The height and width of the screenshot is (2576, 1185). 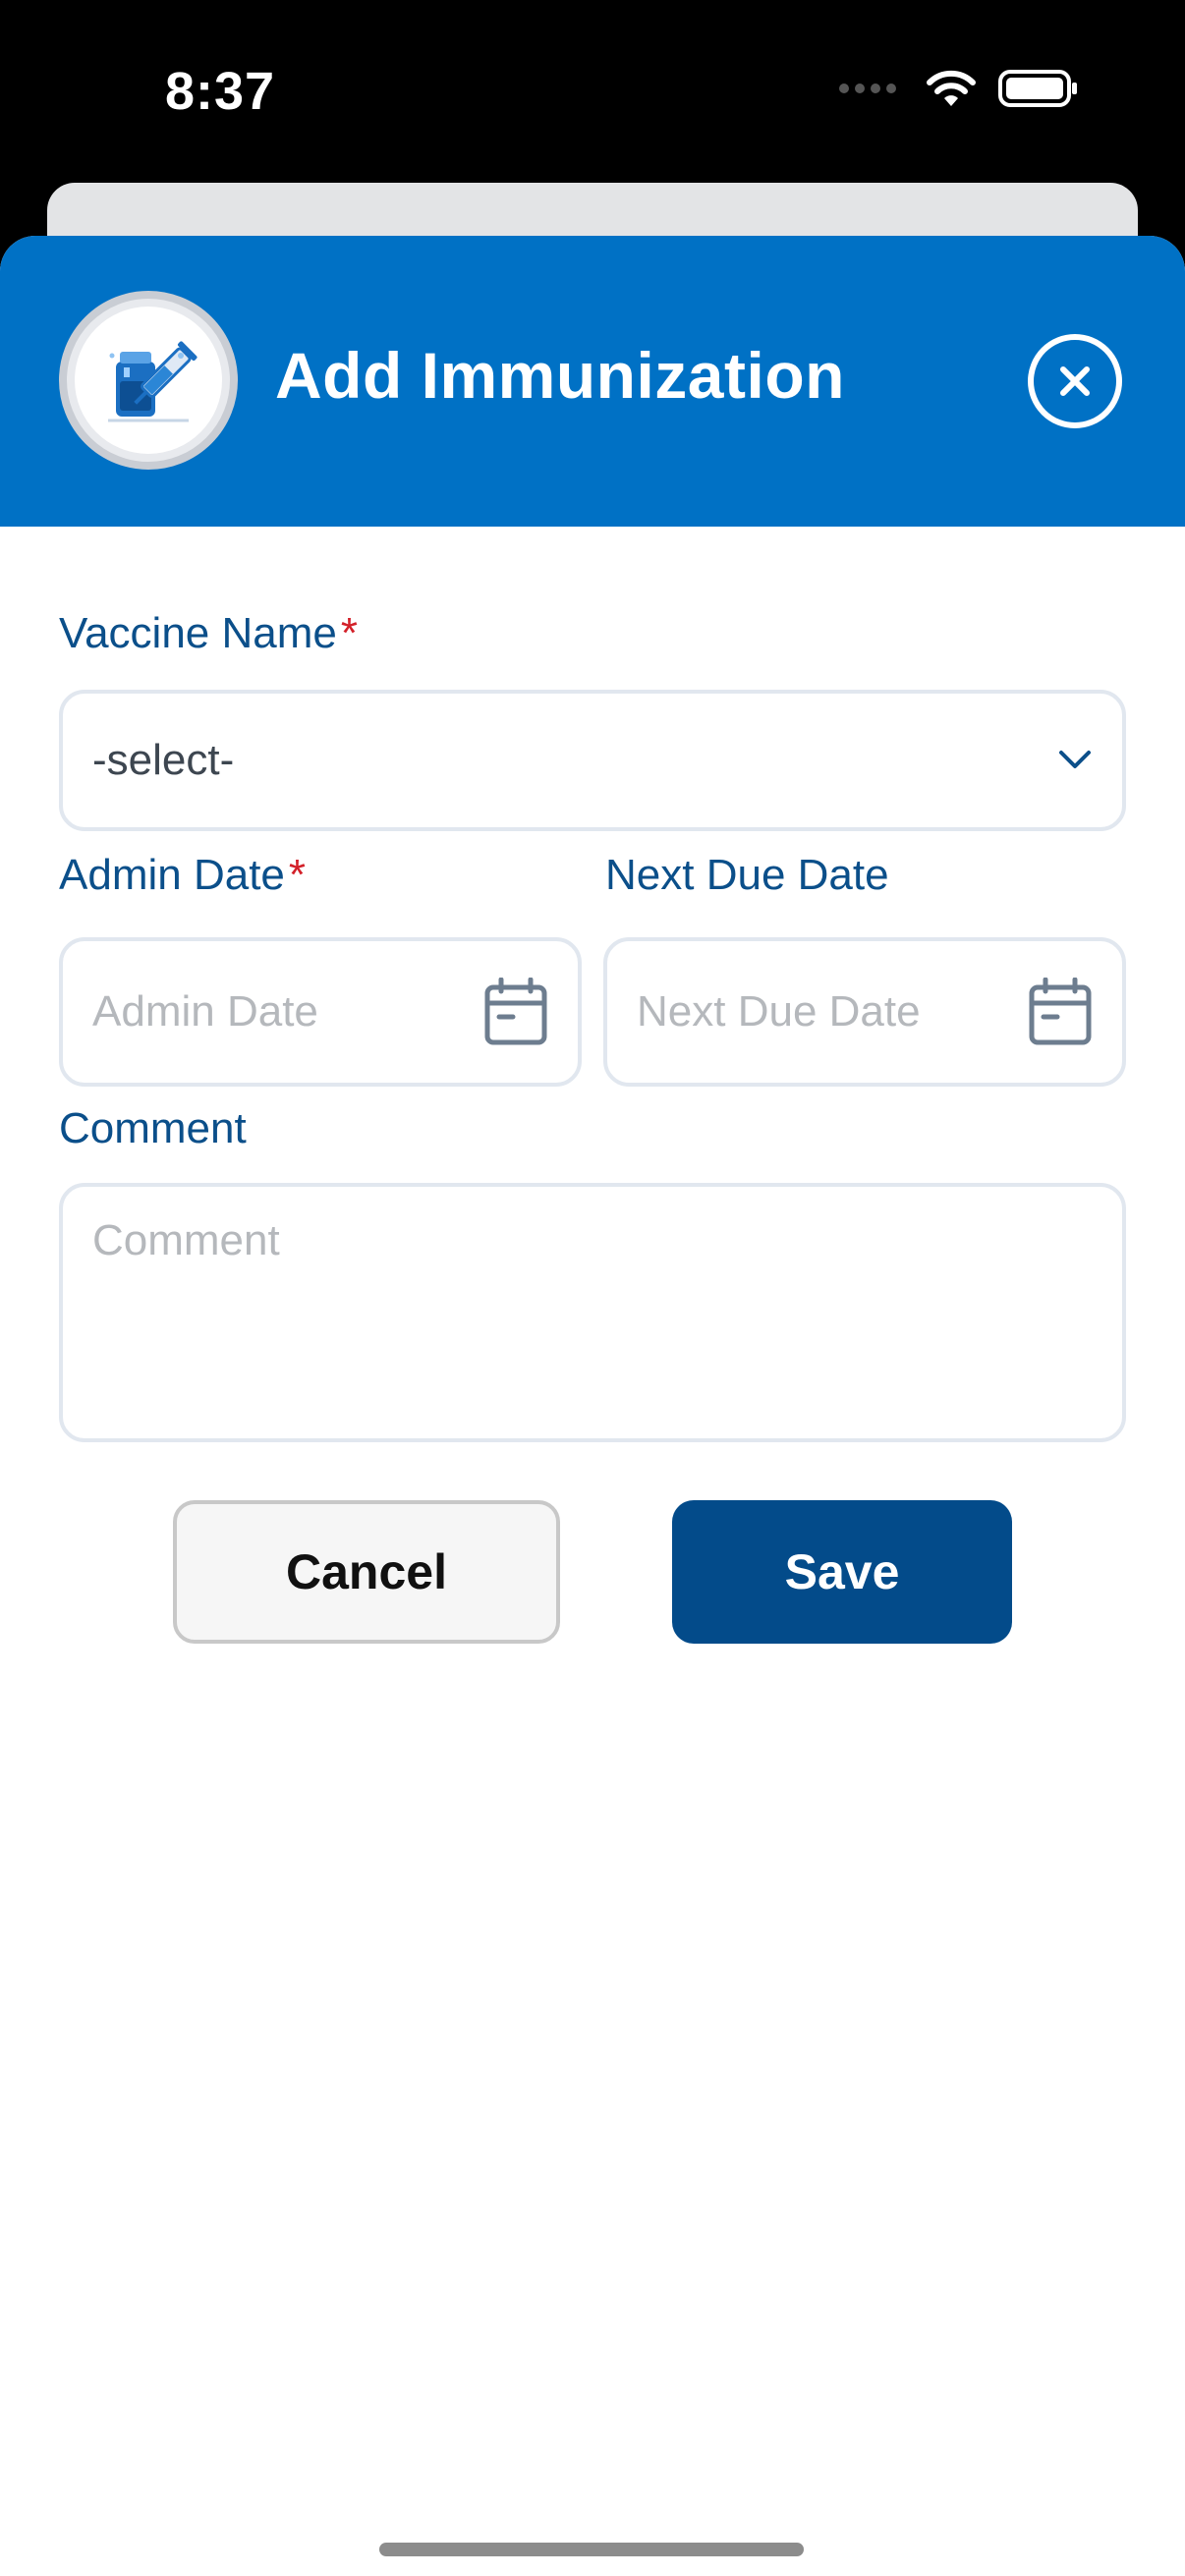 I want to click on cancel-button: Cancel, so click(x=367, y=1572).